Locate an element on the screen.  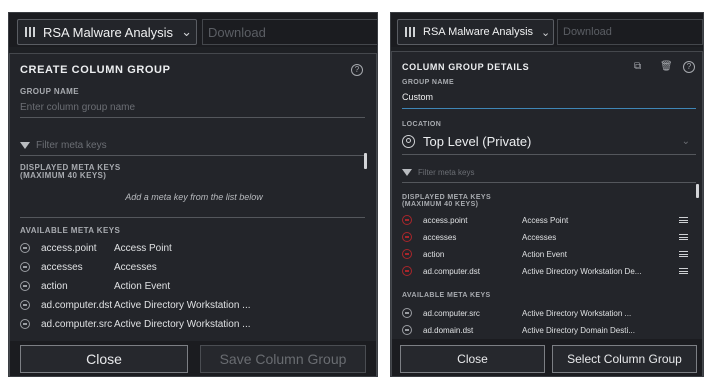
filter-icon is located at coordinates (407, 173).